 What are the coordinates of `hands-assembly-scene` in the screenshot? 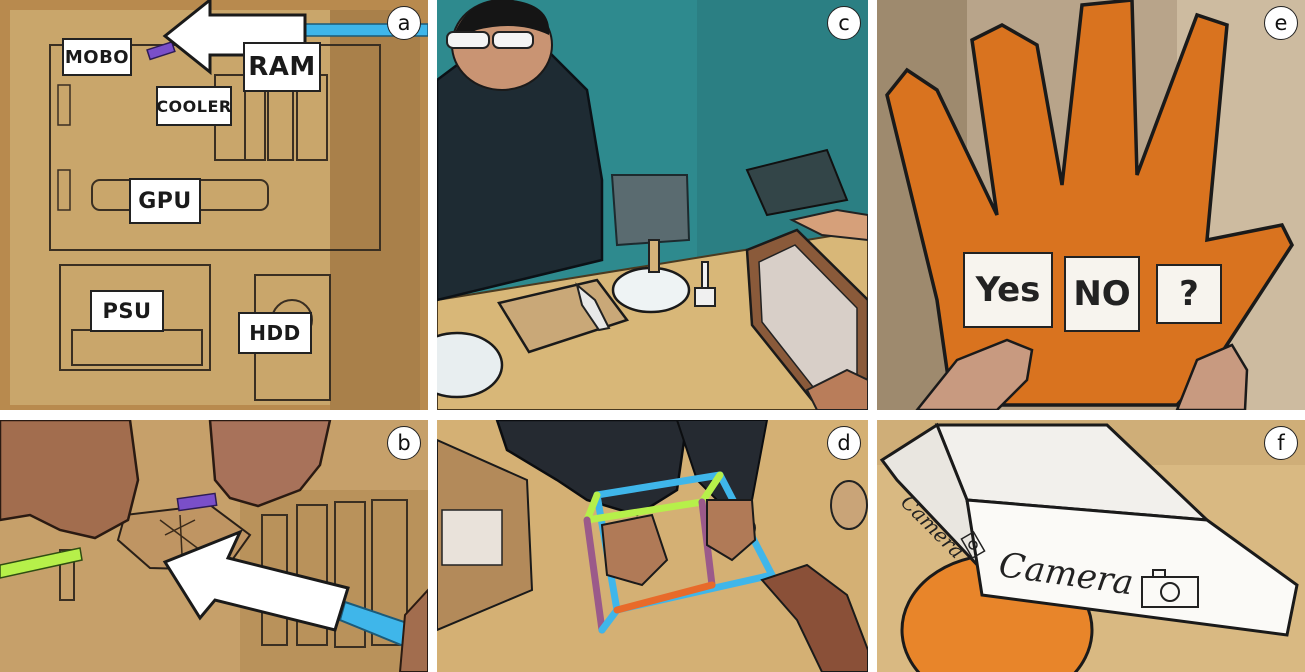 It's located at (214, 546).